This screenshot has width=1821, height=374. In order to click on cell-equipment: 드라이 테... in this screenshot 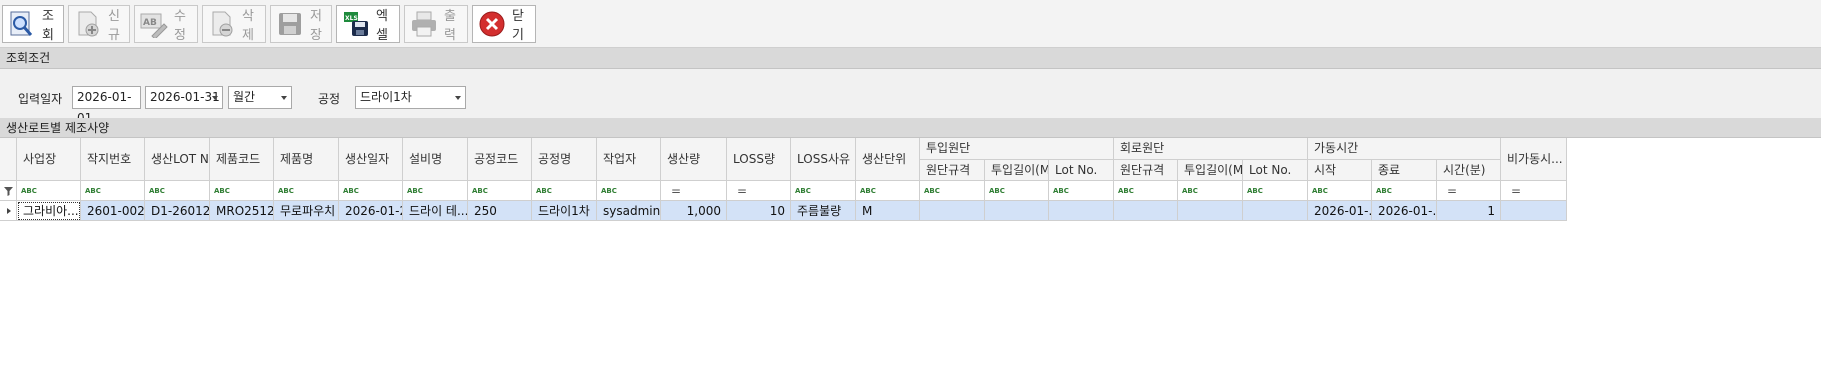, I will do `click(435, 211)`.